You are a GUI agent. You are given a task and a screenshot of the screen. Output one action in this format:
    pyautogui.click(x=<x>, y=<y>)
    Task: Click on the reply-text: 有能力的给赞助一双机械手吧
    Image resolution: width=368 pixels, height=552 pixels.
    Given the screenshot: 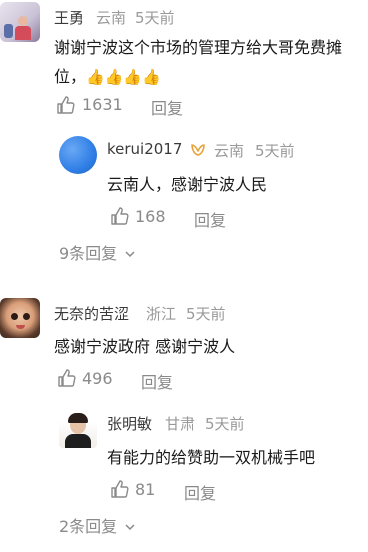 What is the action you would take?
    pyautogui.click(x=211, y=457)
    